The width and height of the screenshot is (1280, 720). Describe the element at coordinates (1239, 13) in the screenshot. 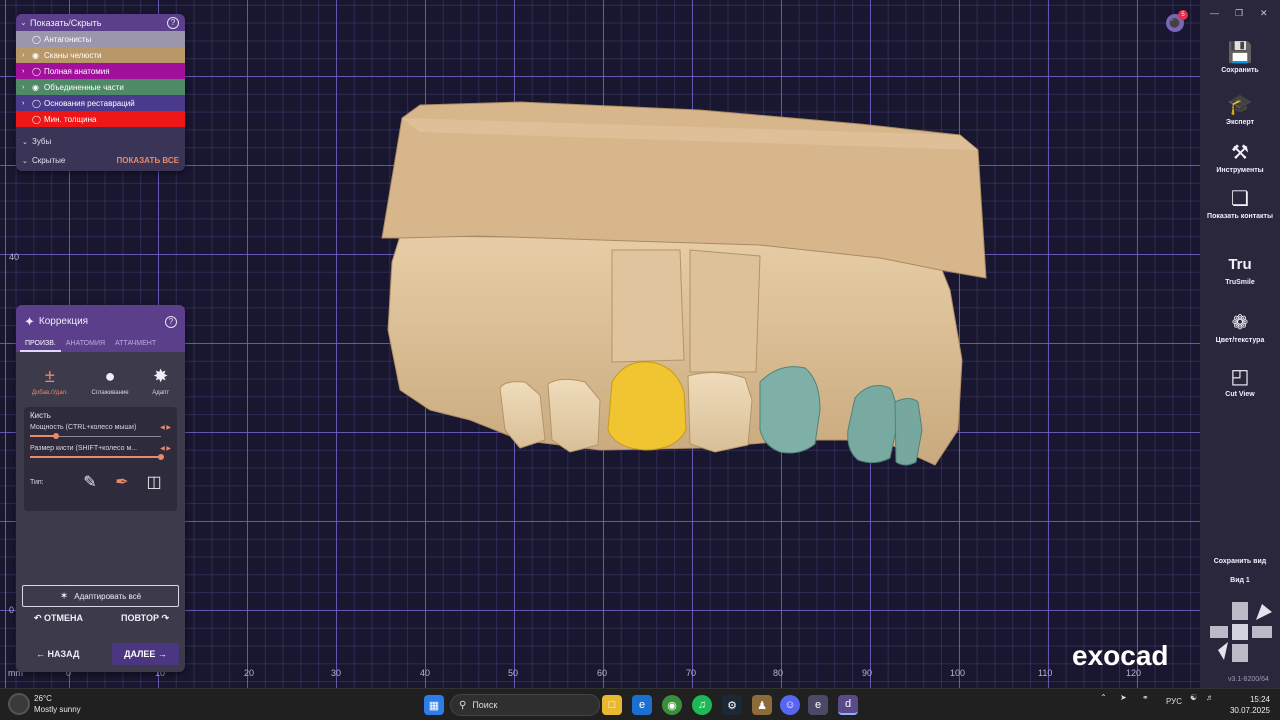

I see `restore-icon: ❐` at that location.